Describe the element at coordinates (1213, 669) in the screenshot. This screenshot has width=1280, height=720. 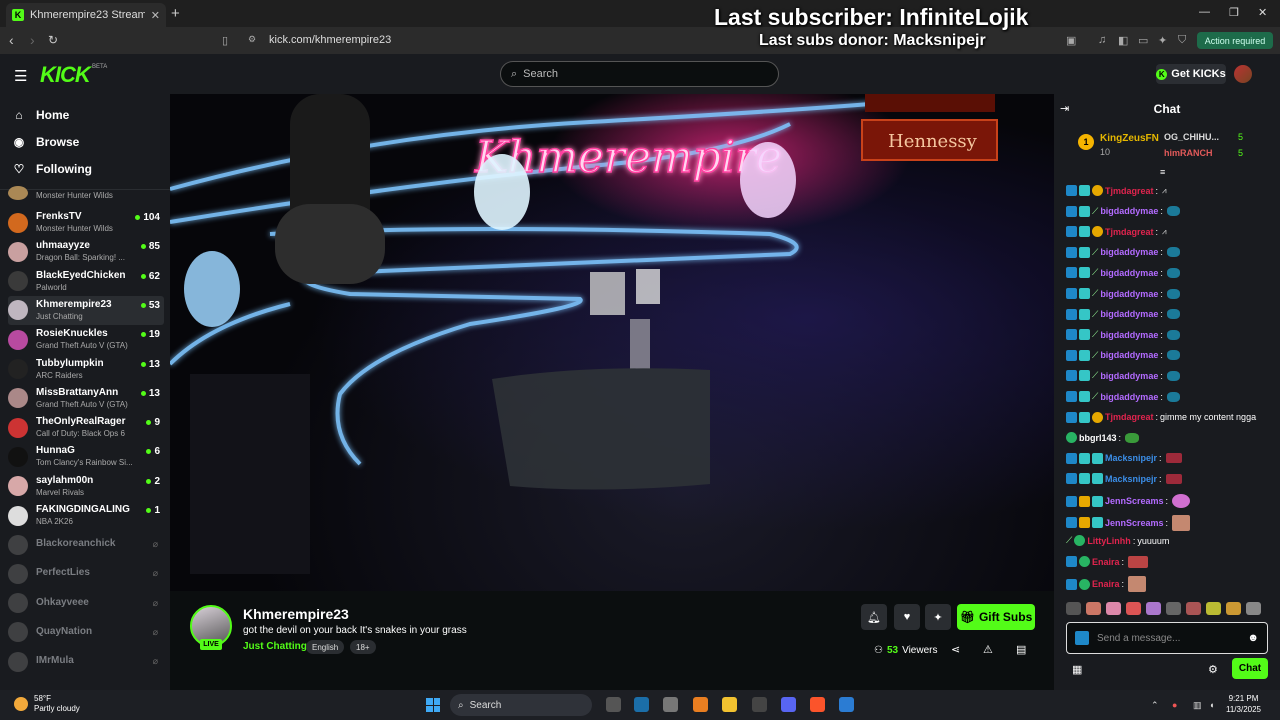
I see `settings-gear-icon: ⚙` at that location.